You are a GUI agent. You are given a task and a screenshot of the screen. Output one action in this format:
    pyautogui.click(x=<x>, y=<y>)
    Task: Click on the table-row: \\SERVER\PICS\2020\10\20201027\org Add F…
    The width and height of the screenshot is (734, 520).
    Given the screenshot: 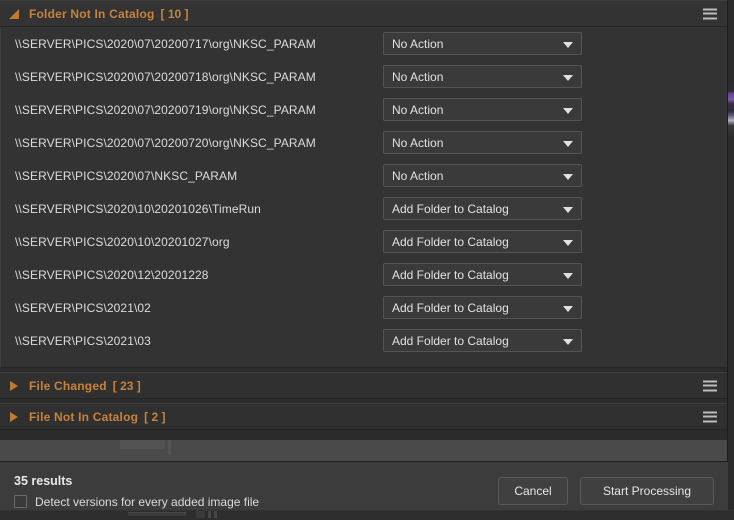 What is the action you would take?
    pyautogui.click(x=364, y=241)
    